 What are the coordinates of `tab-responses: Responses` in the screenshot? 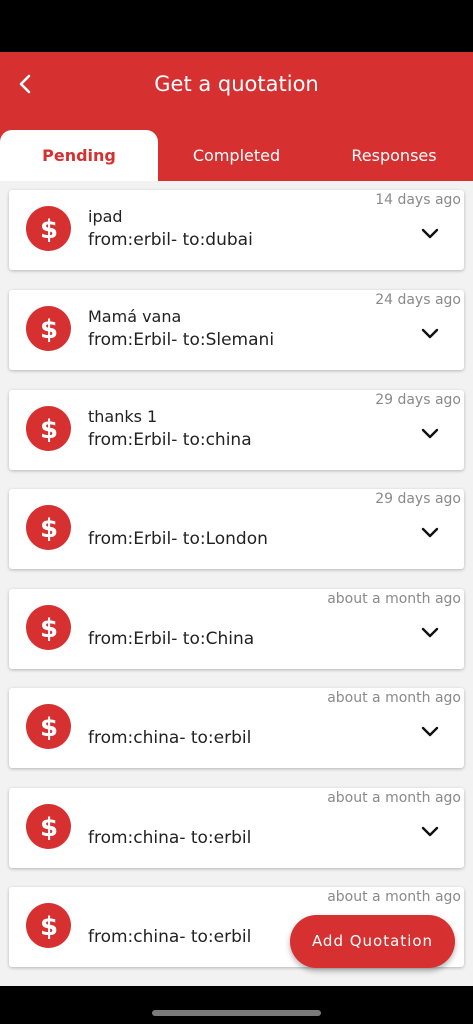 It's located at (394, 155).